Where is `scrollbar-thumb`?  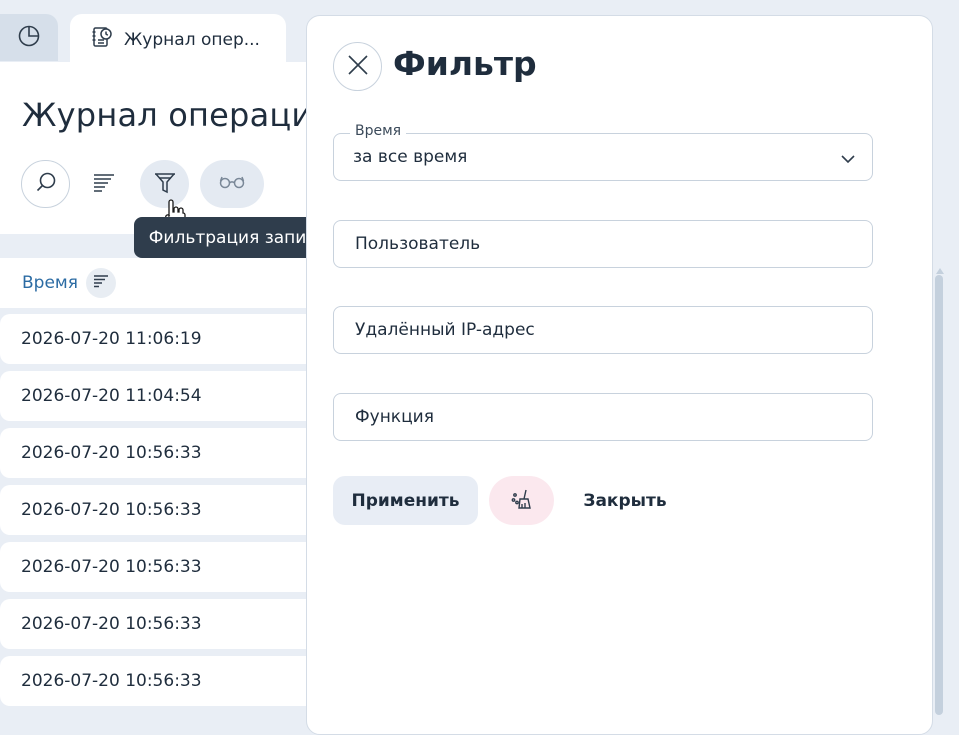
scrollbar-thumb is located at coordinates (939, 495).